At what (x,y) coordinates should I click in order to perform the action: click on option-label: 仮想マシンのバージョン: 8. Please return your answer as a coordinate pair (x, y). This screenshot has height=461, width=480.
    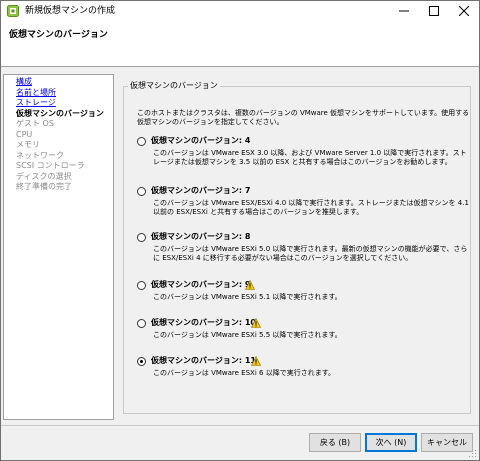
    Looking at the image, I should click on (200, 237).